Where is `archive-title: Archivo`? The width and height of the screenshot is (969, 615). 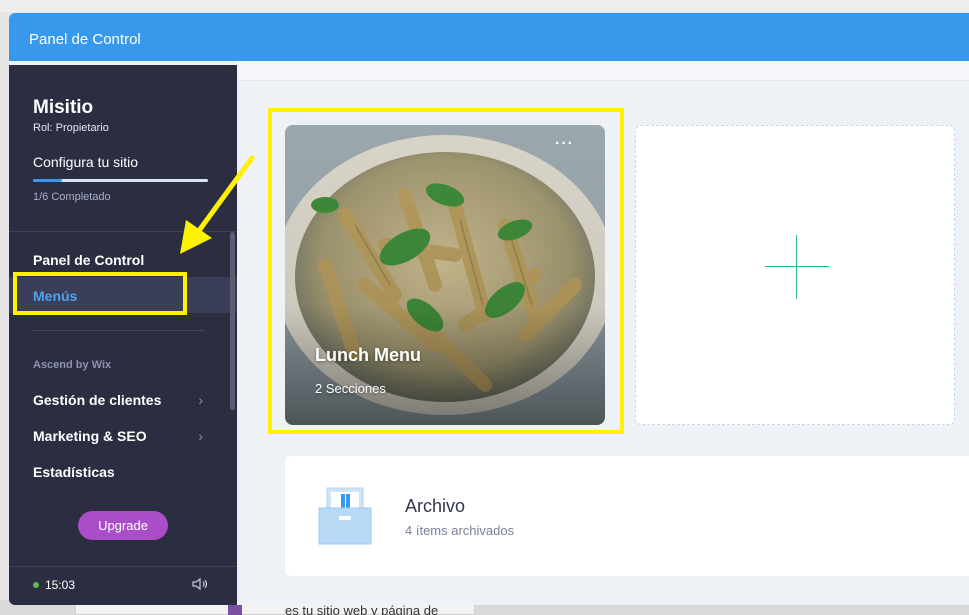 archive-title: Archivo is located at coordinates (435, 506).